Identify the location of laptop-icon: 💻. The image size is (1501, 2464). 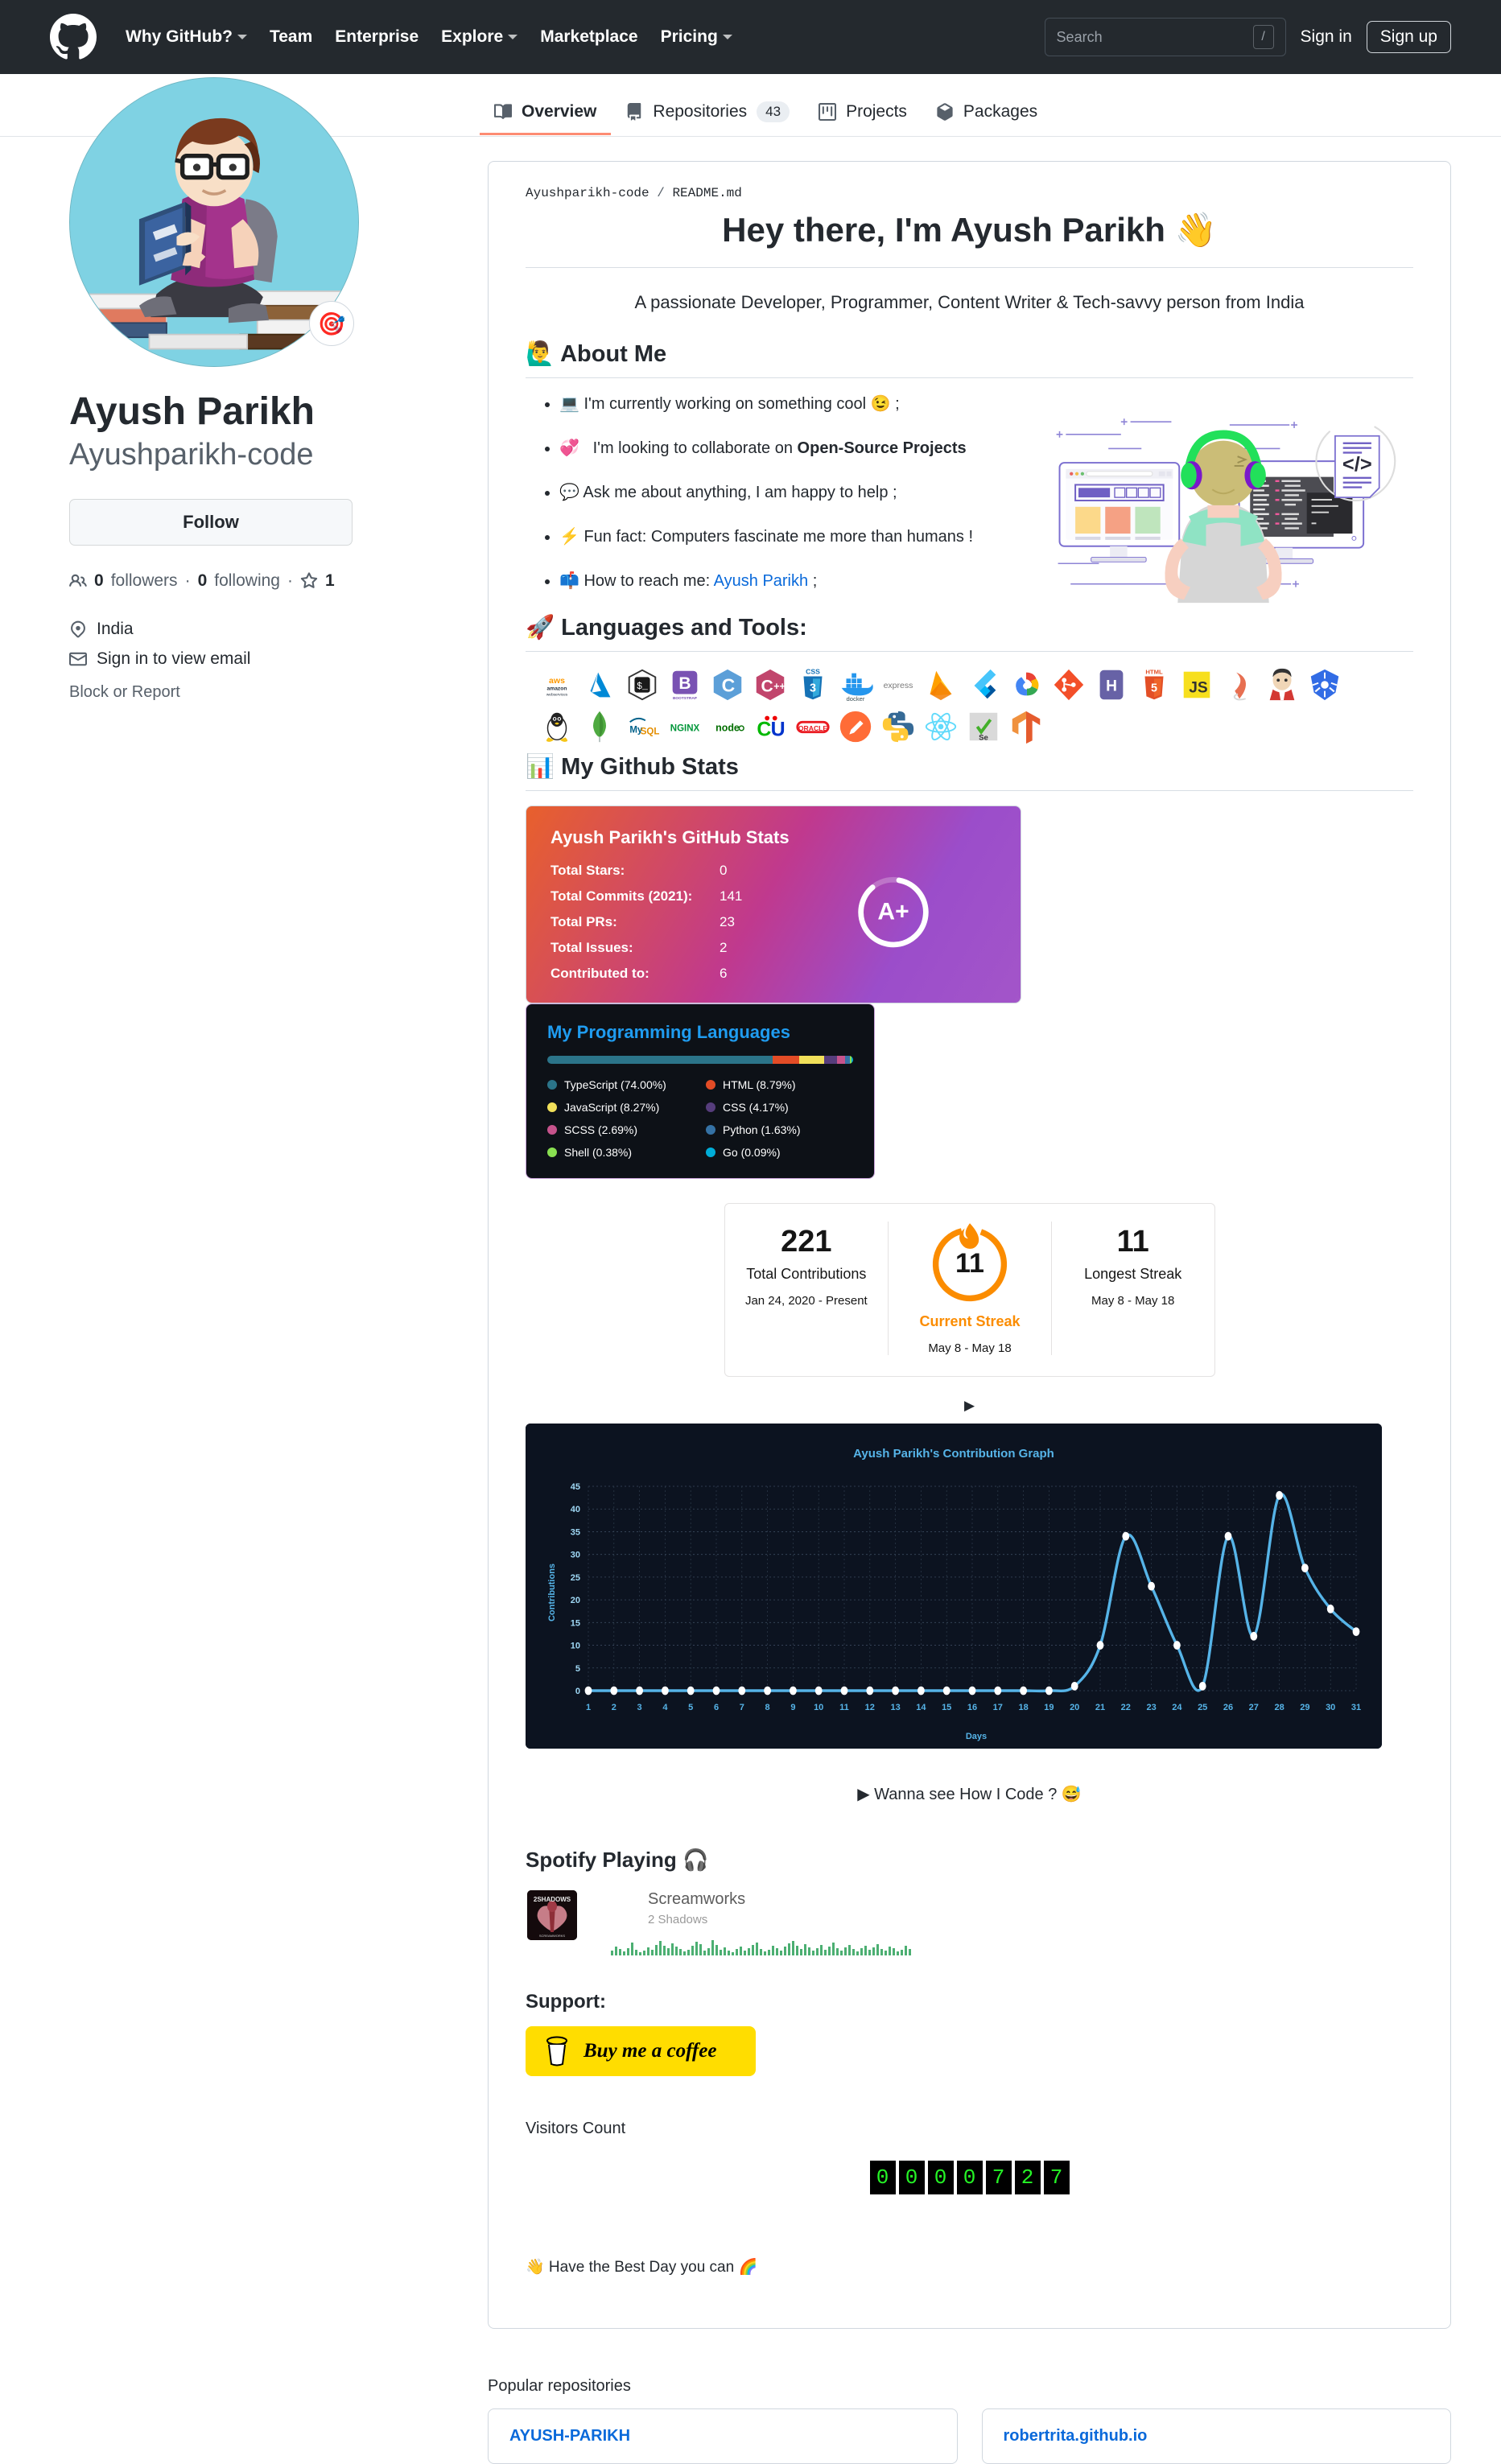
(569, 403).